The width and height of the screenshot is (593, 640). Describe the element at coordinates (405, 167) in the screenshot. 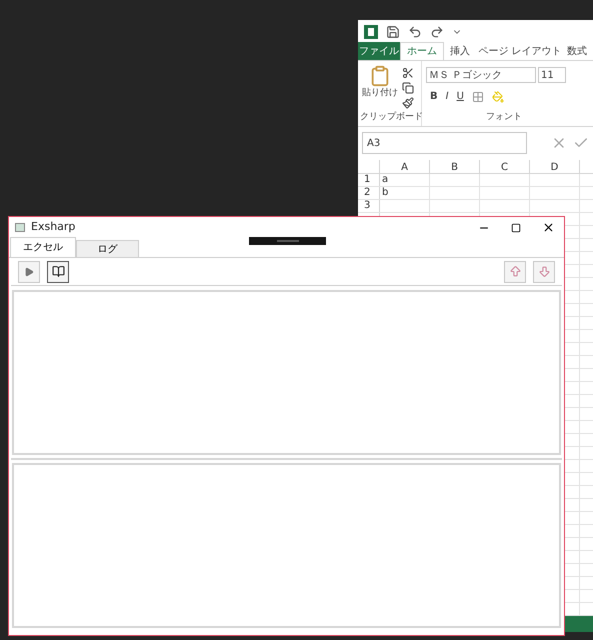

I see `column-header: A` at that location.